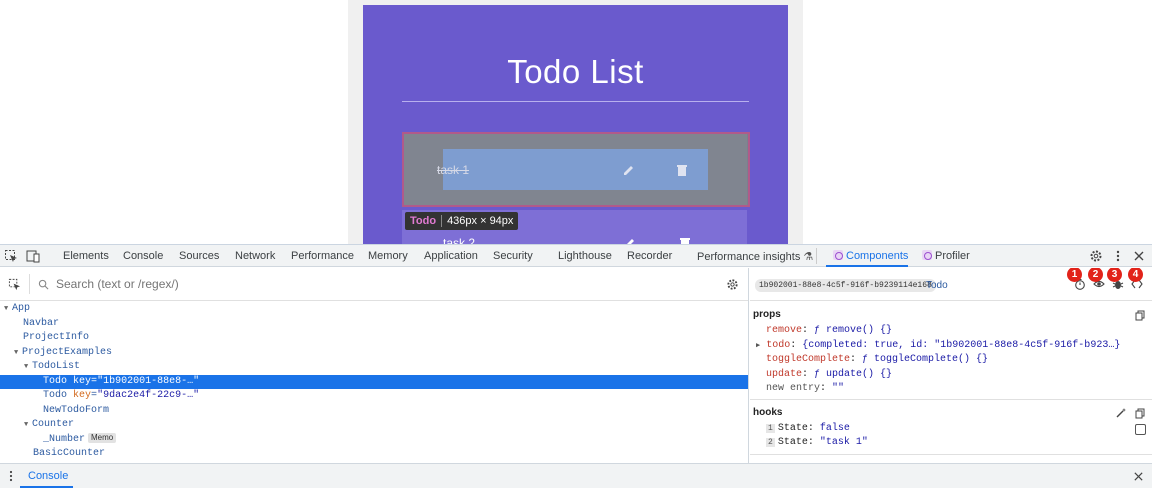 The image size is (1152, 488). I want to click on tree-node-projectexamples: ▼ ProjectExamples, so click(374, 353).